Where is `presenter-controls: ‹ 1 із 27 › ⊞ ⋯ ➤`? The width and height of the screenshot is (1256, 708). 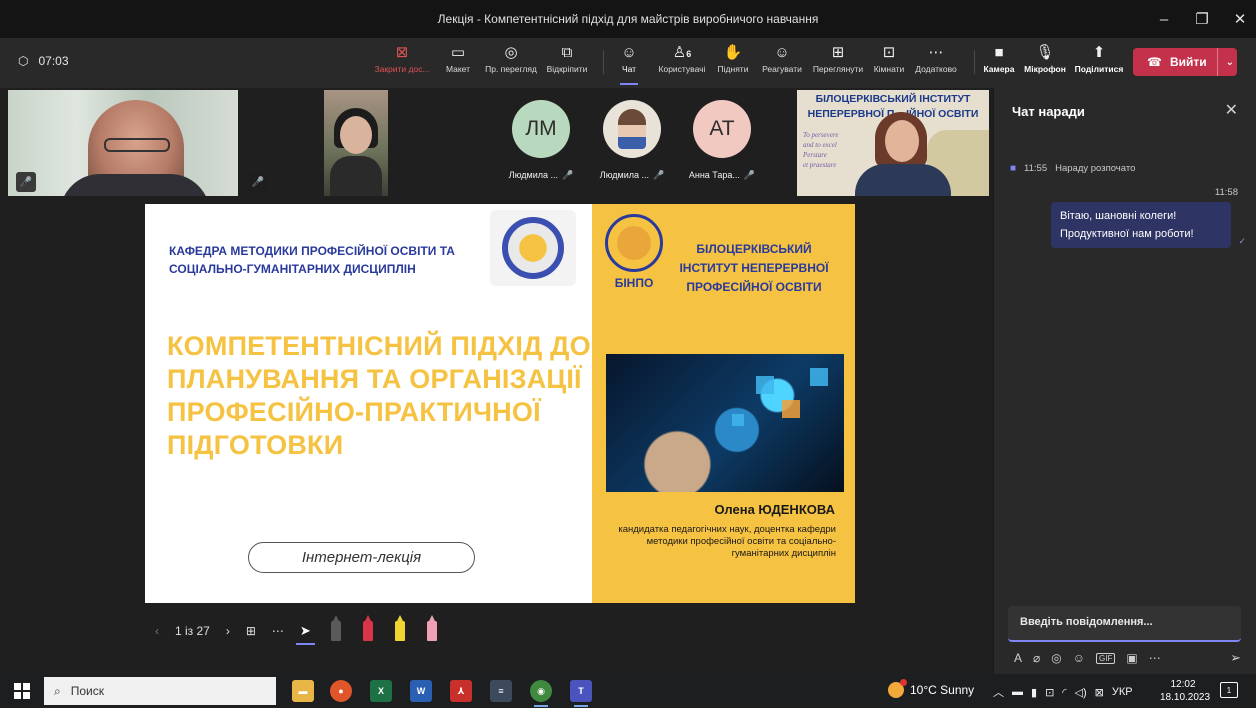
presenter-controls: ‹ 1 із 27 › ⊞ ⋯ ➤ is located at coordinates (307, 630).